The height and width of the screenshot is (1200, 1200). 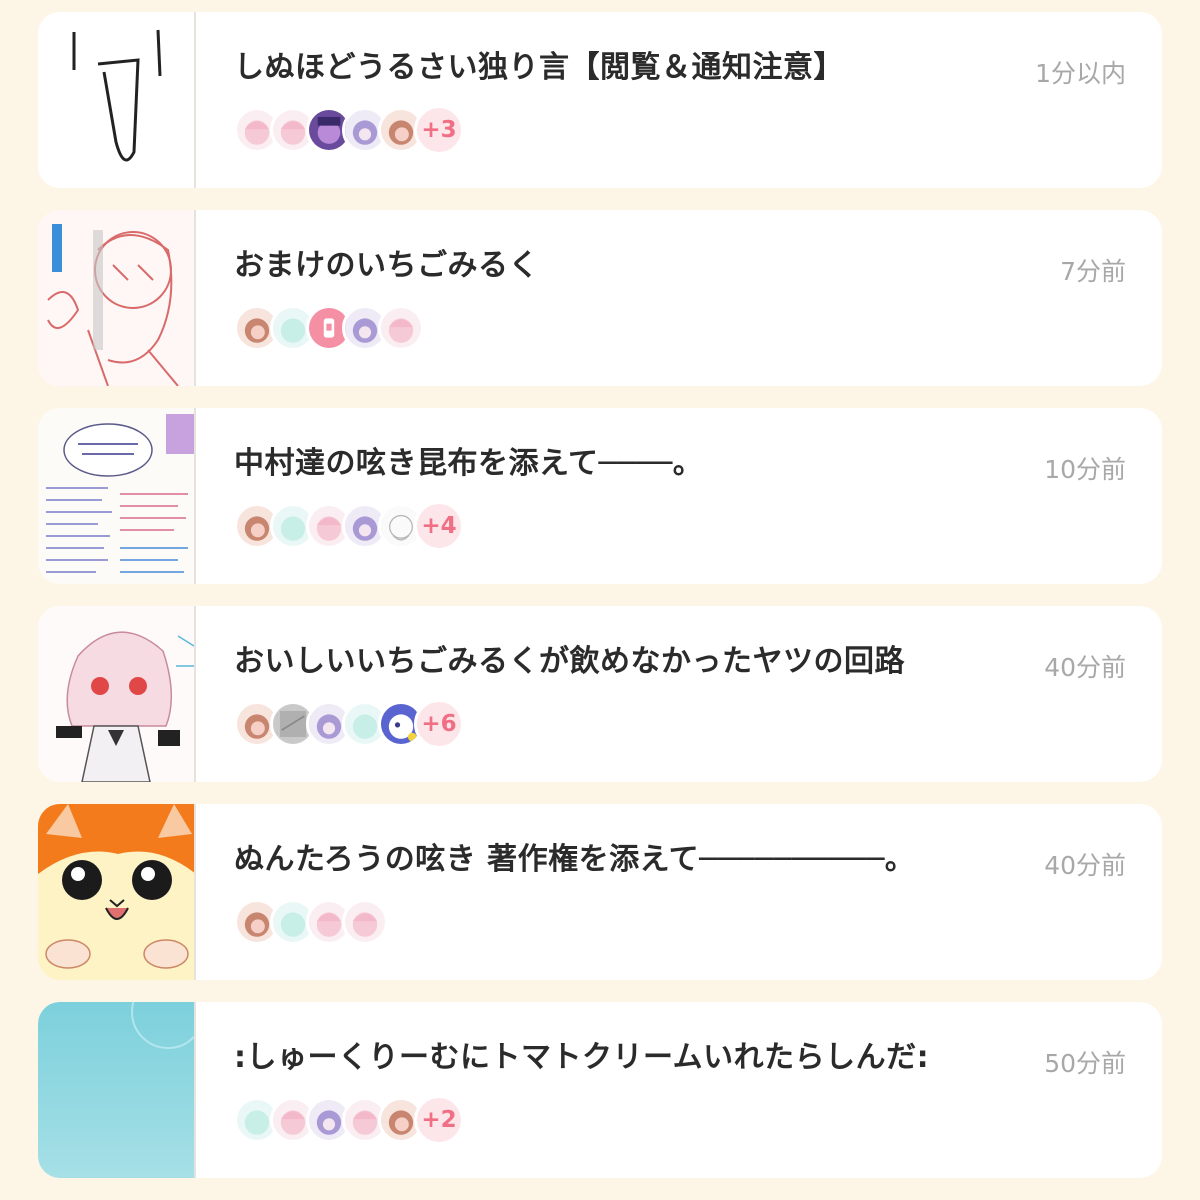 What do you see at coordinates (569, 661) in the screenshot?
I see `thread-title: おいしいいちごみるくが飲めなかったヤツの回路` at bounding box center [569, 661].